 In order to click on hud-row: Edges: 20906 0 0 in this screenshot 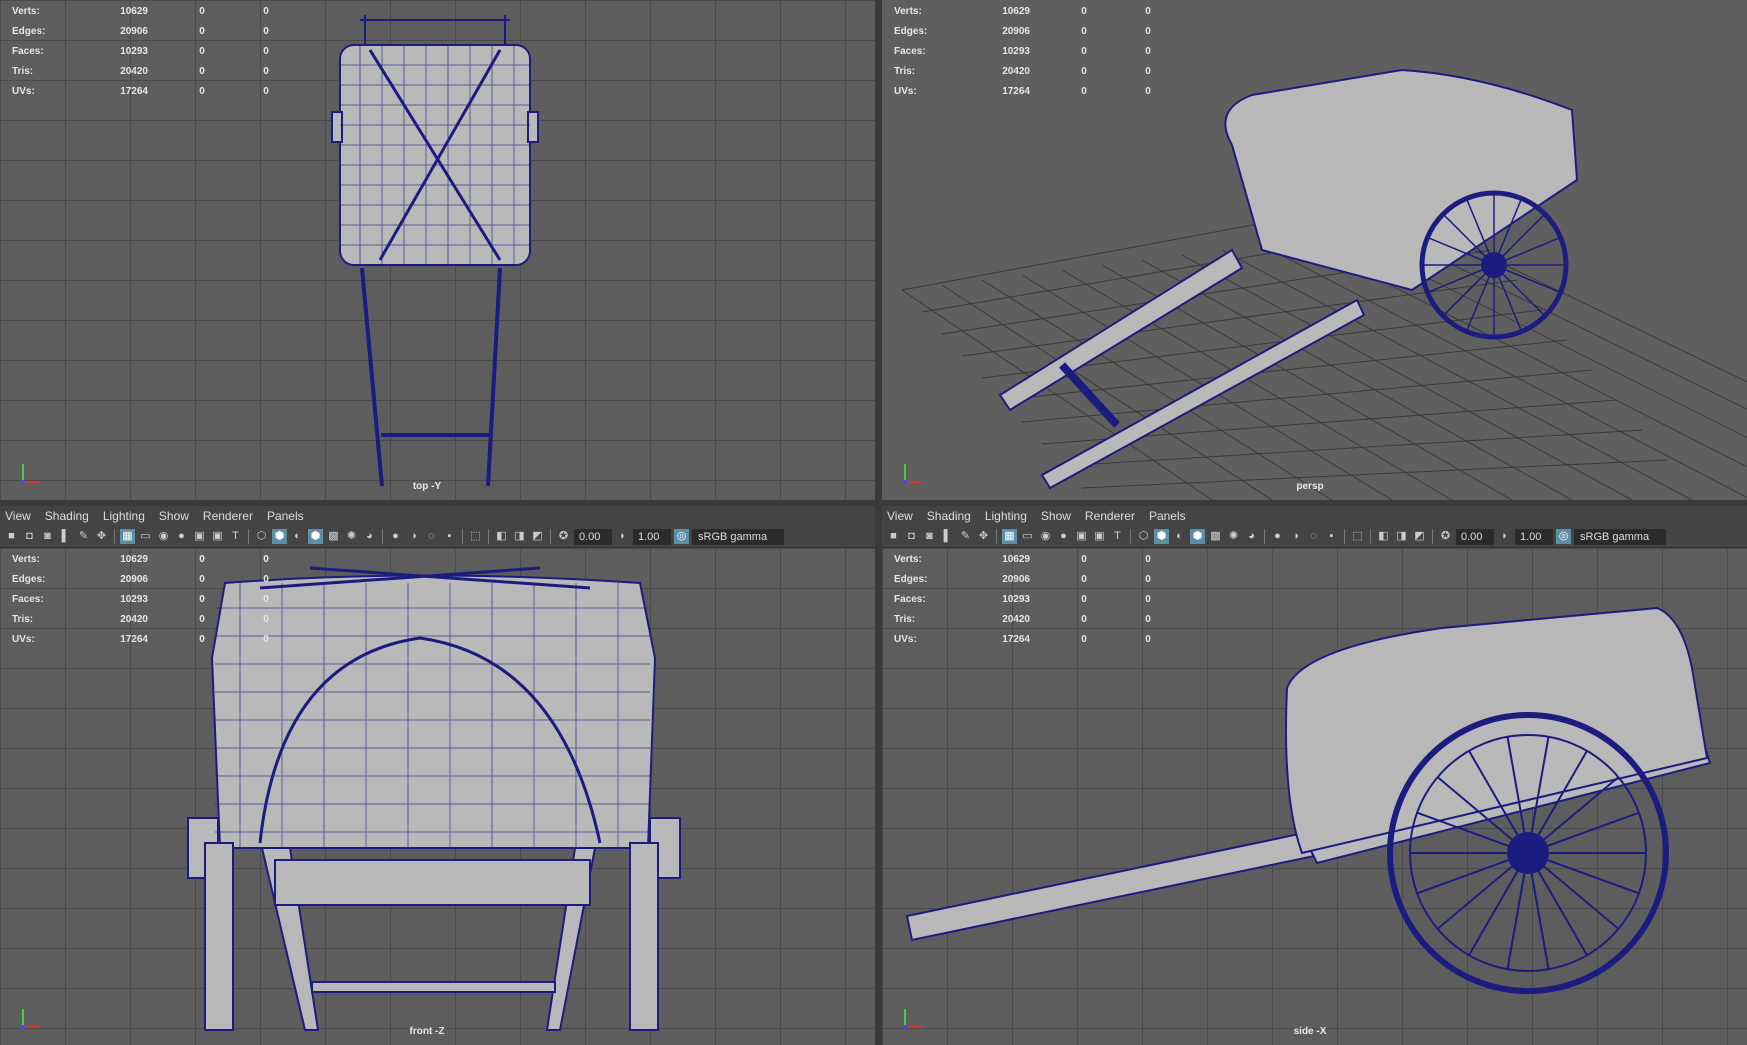, I will do `click(1037, 580)`.